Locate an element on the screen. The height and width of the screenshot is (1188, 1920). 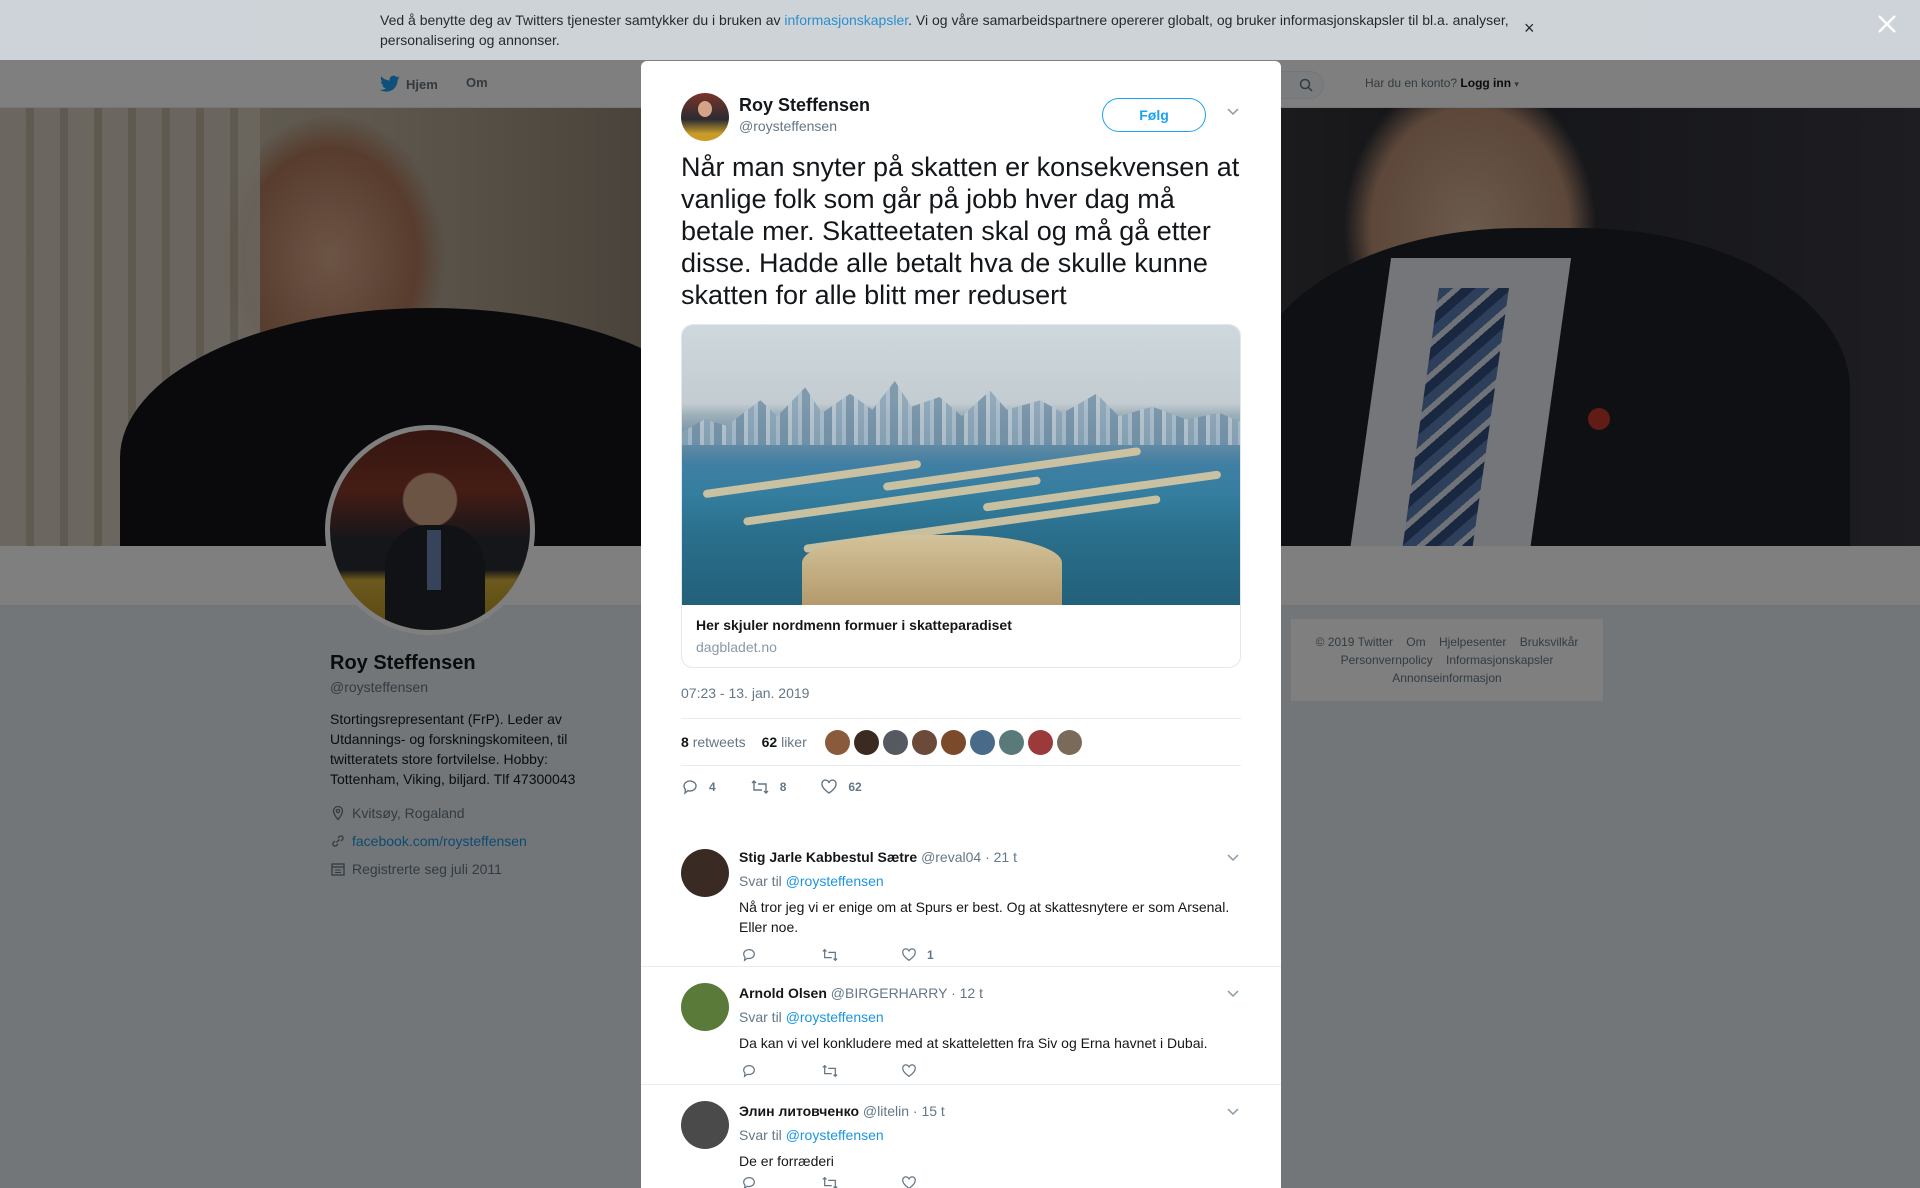
reply-author-name: Stig Jarle Kabbestul Sætre is located at coordinates (828, 857).